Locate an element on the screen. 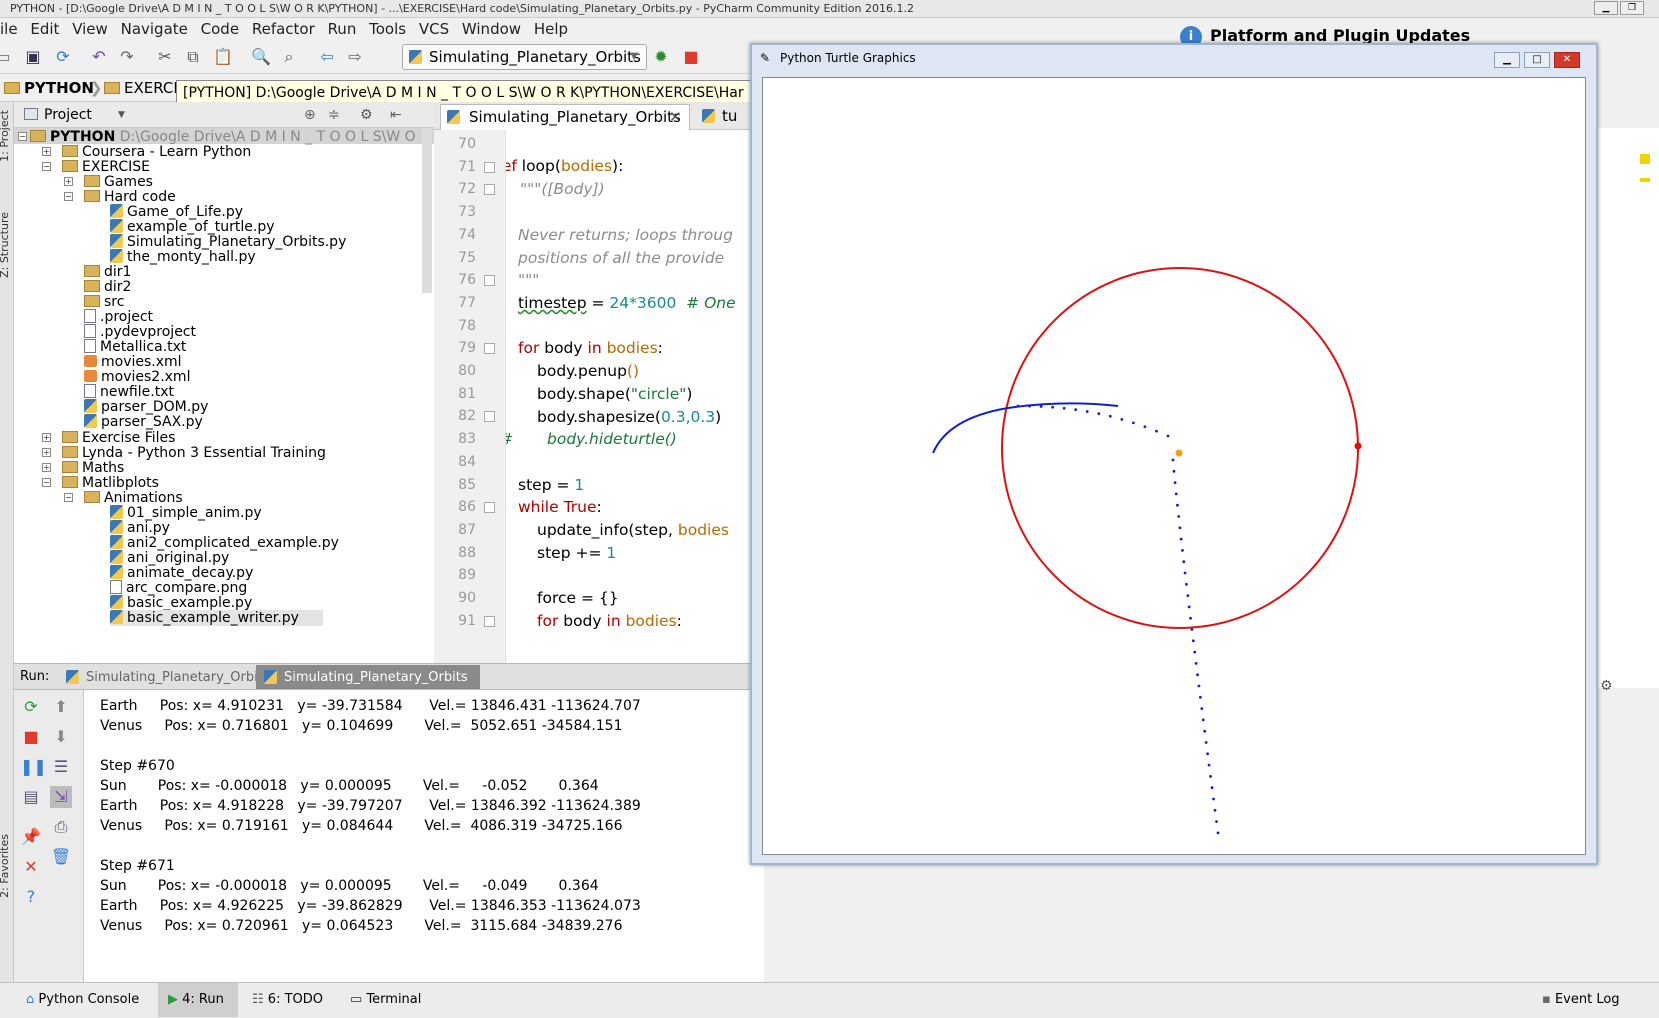  project-view-select: Project is located at coordinates (68, 115).